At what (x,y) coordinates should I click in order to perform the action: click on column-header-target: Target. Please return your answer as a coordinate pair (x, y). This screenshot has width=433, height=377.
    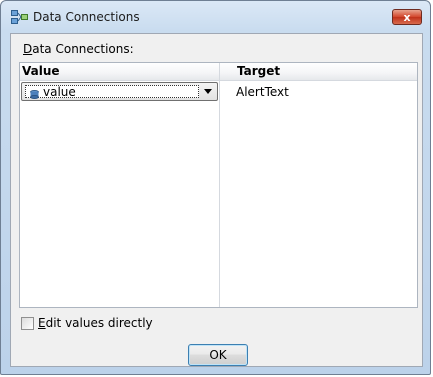
    Looking at the image, I should click on (258, 71).